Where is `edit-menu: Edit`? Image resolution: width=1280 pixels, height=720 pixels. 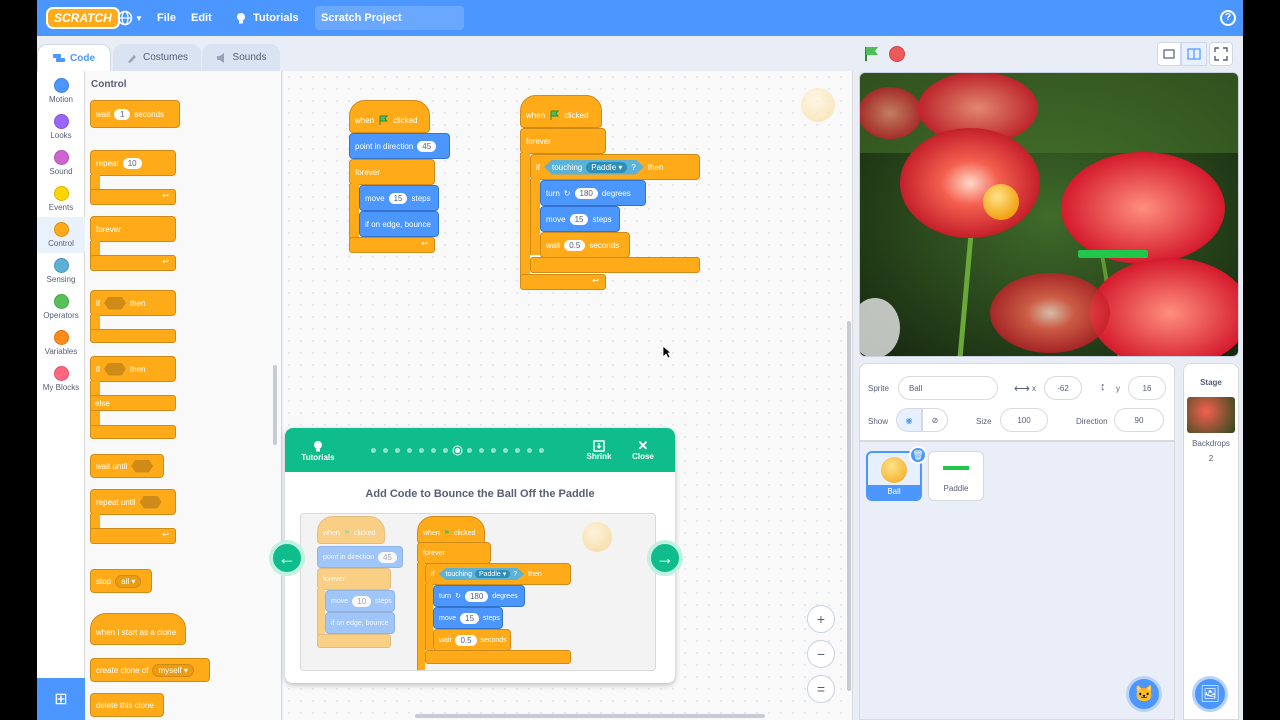 edit-menu: Edit is located at coordinates (201, 18).